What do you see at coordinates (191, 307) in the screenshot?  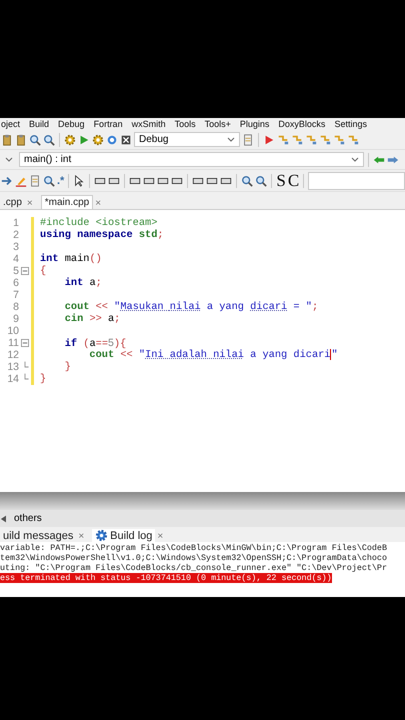 I see `code-line: cout << "Masukan nilai a yang dicari = ";` at bounding box center [191, 307].